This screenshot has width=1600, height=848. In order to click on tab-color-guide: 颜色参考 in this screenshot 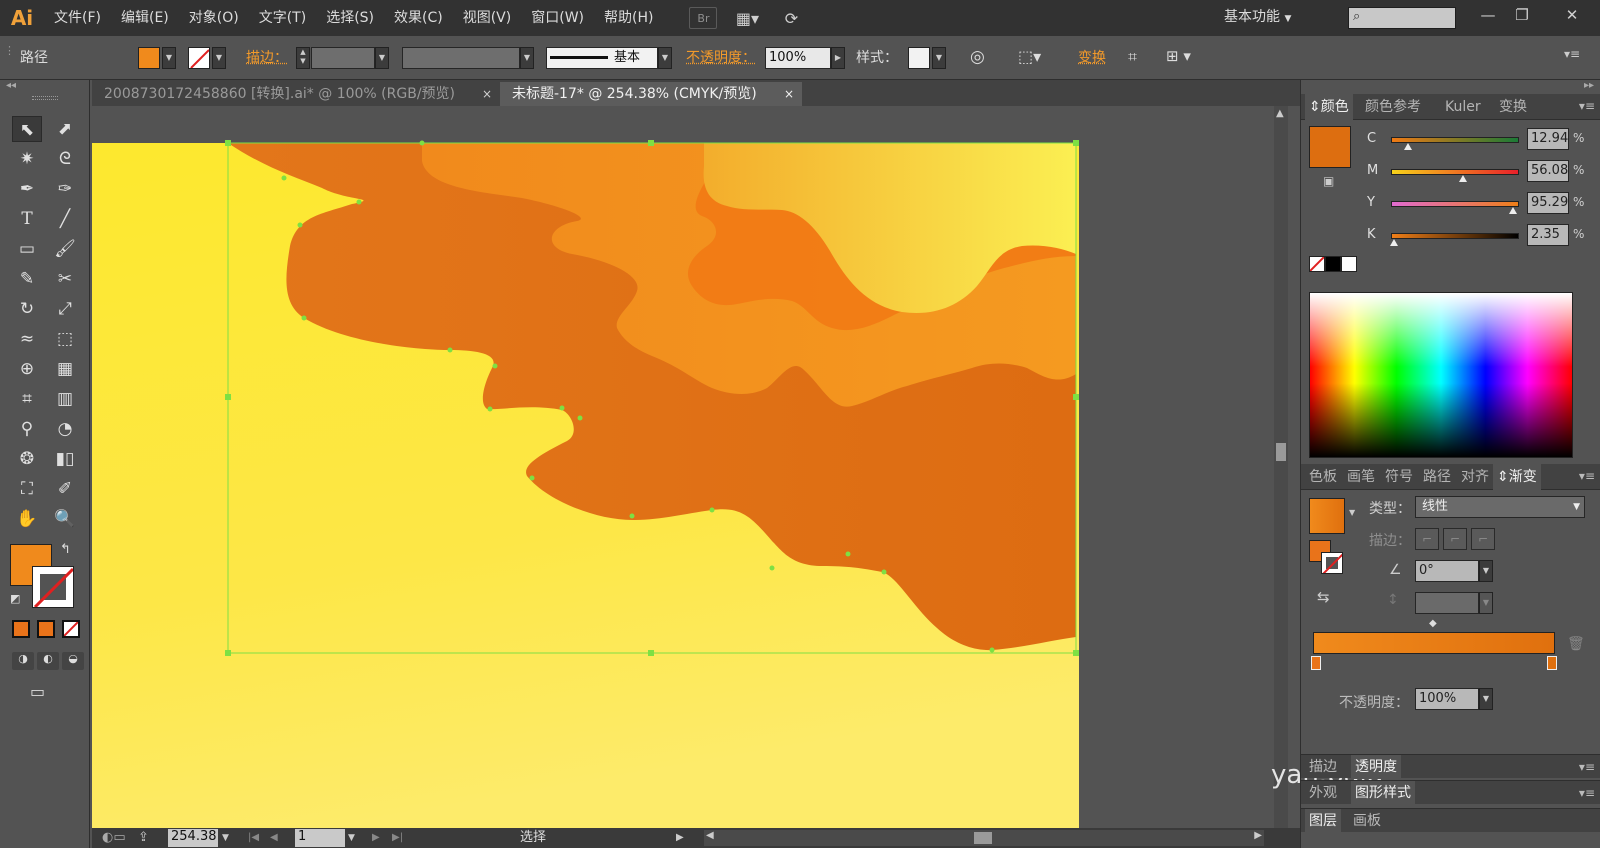, I will do `click(1393, 107)`.